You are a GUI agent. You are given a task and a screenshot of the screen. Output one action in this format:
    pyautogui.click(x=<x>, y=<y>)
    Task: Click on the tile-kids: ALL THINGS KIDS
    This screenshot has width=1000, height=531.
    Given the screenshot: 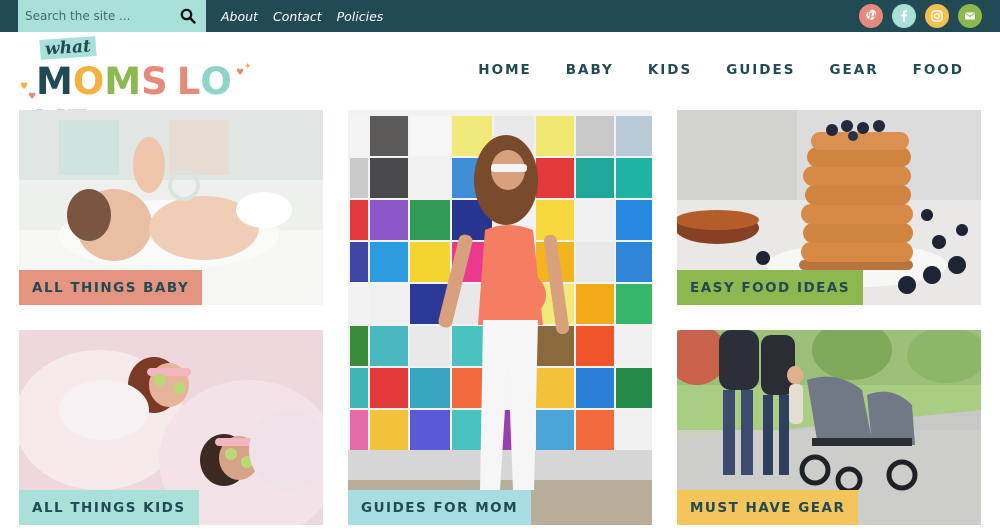 What is the action you would take?
    pyautogui.click(x=171, y=427)
    